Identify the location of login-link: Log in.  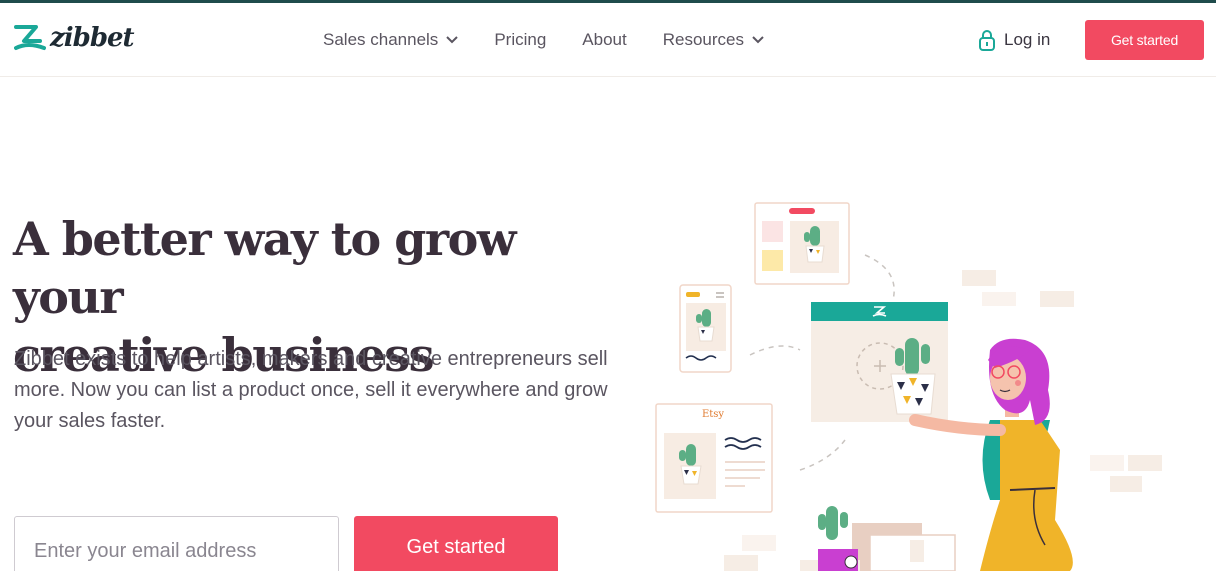
(1014, 40).